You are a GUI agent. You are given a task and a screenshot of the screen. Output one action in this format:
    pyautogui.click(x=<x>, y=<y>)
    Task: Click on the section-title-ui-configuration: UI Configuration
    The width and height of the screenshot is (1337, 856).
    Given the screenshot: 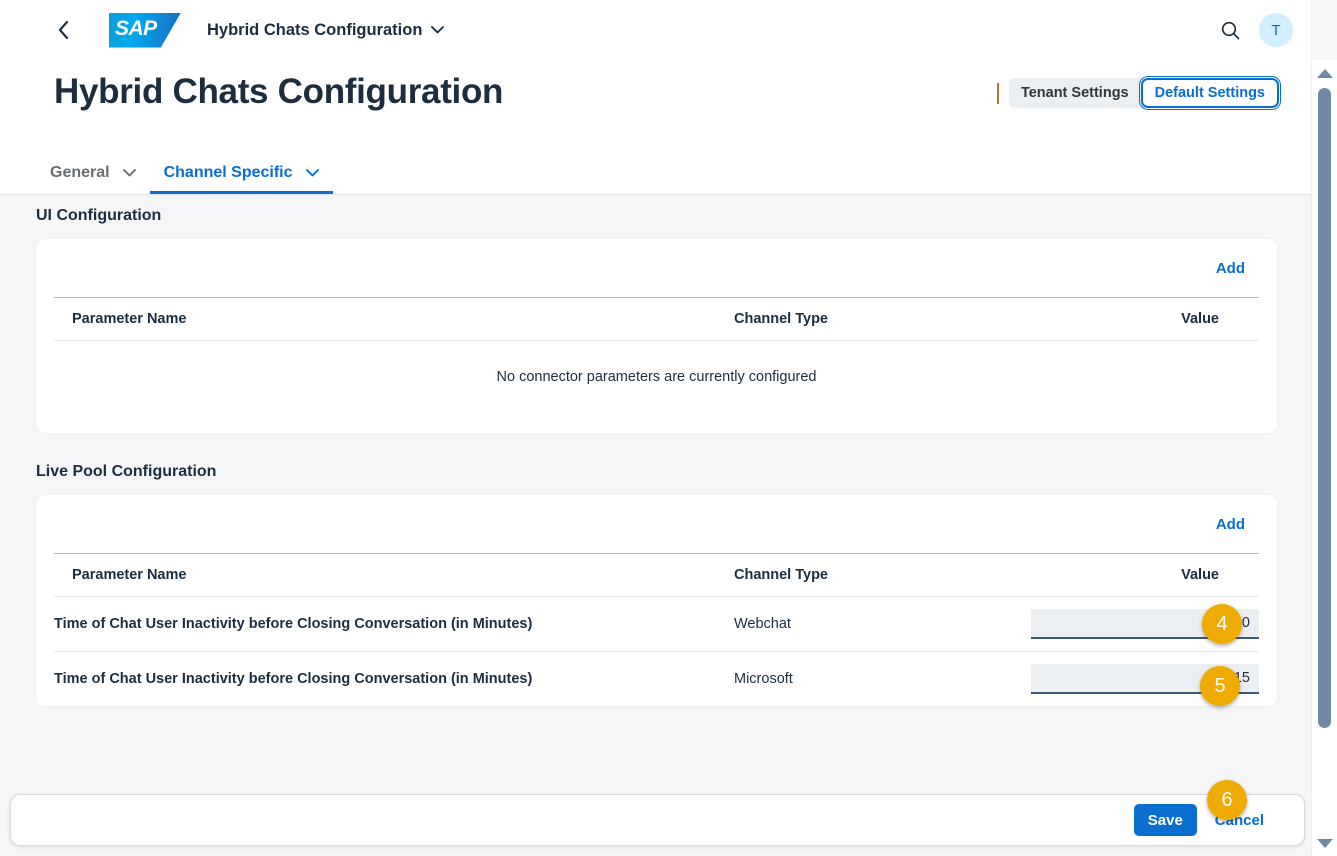 What is the action you would take?
    pyautogui.click(x=99, y=215)
    